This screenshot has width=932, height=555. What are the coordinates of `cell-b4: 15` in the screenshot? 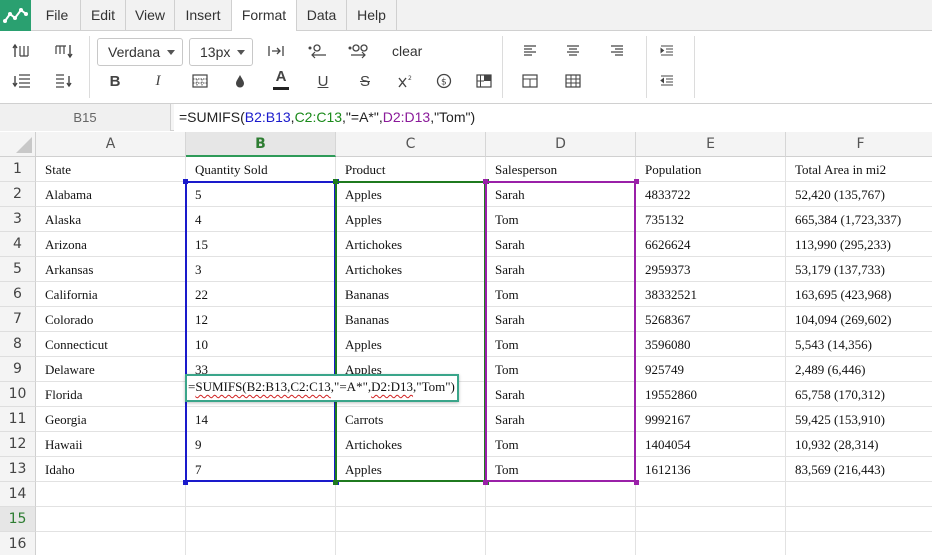 It's located at (261, 244).